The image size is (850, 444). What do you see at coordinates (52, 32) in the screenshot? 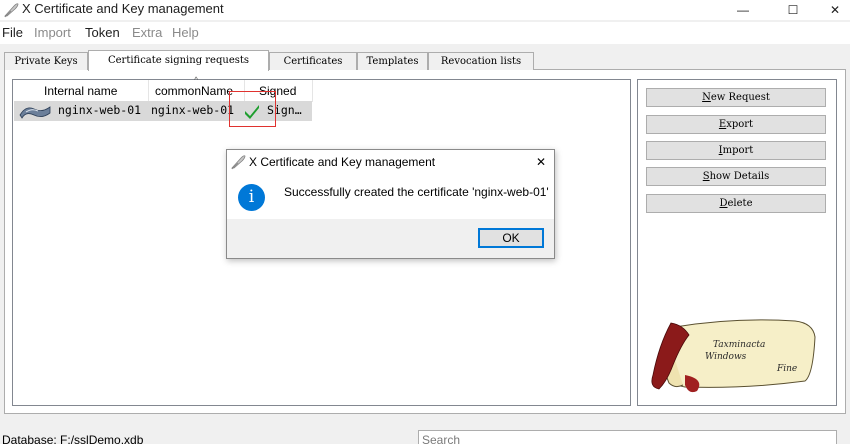
I see `menu-import: Import` at bounding box center [52, 32].